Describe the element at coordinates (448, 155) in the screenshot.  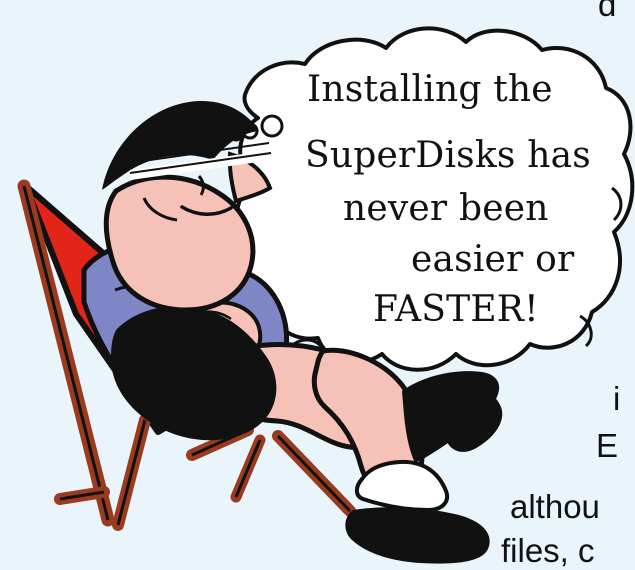
I see `thought-bubble-line-2: SuperDisks has` at that location.